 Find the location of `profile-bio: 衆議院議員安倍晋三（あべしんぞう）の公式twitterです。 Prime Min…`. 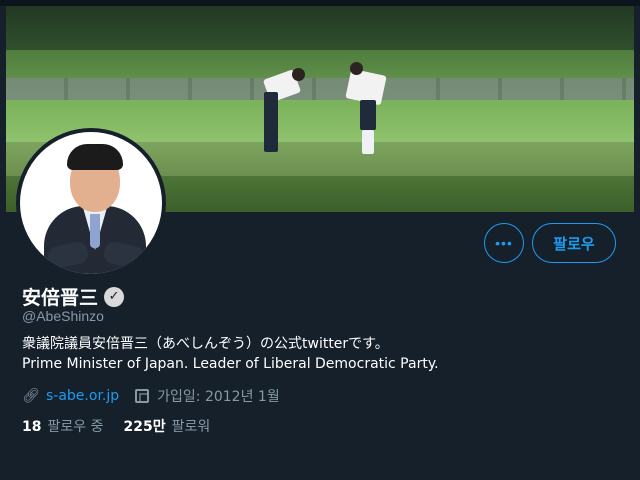

profile-bio: 衆議院議員安倍晋三（あべしんぞう）の公式twitterです。 Prime Min… is located at coordinates (230, 354).